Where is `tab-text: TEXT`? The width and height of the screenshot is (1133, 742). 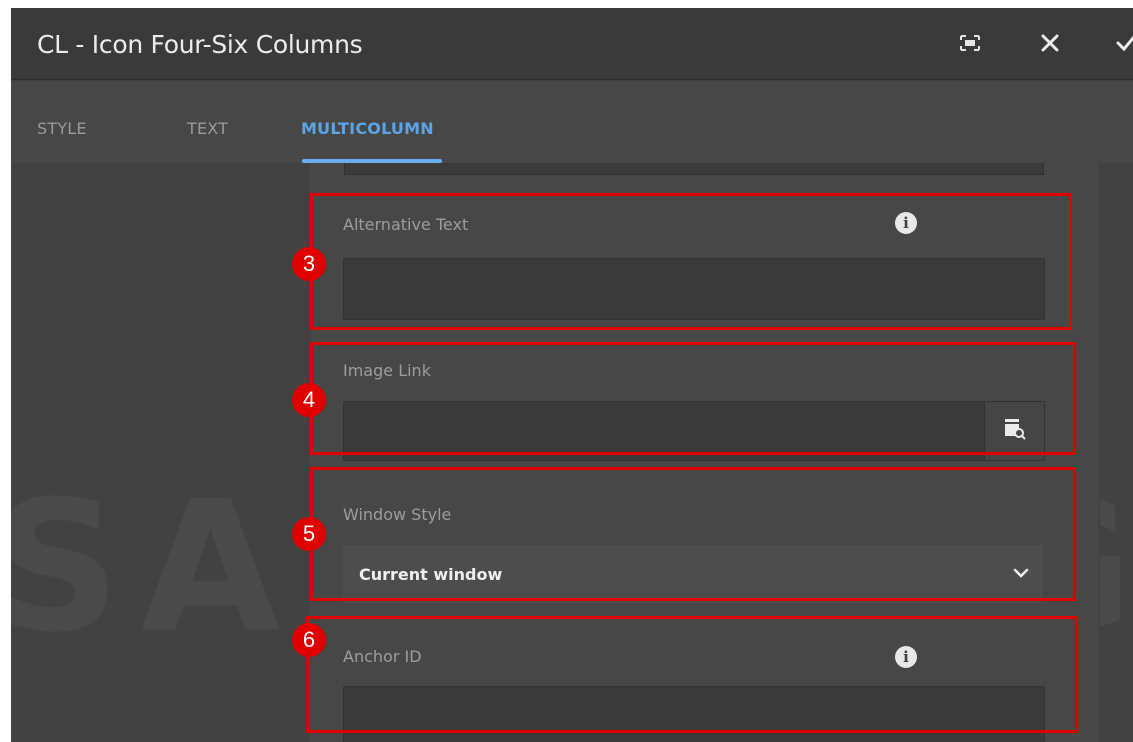
tab-text: TEXT is located at coordinates (207, 128).